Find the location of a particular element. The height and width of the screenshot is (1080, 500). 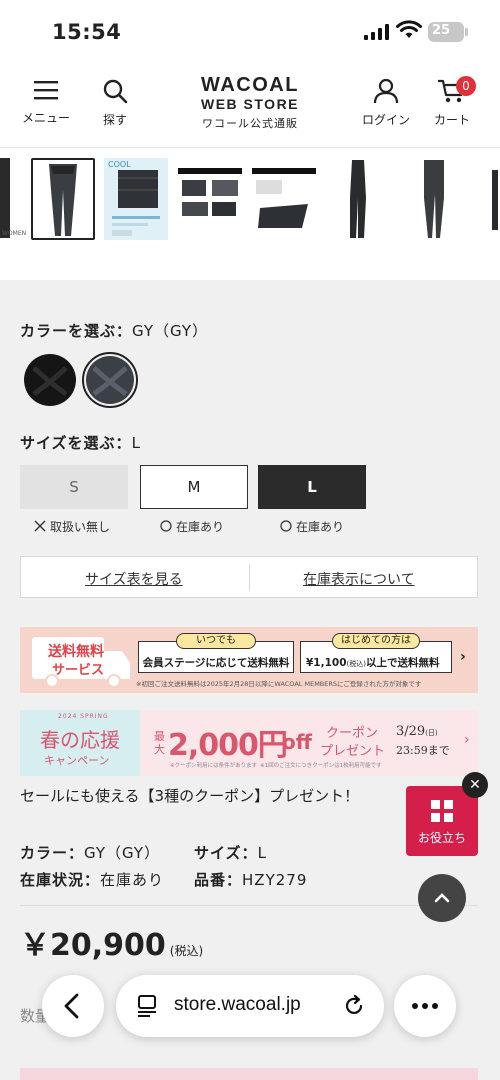

browser-more-button is located at coordinates (425, 1006).